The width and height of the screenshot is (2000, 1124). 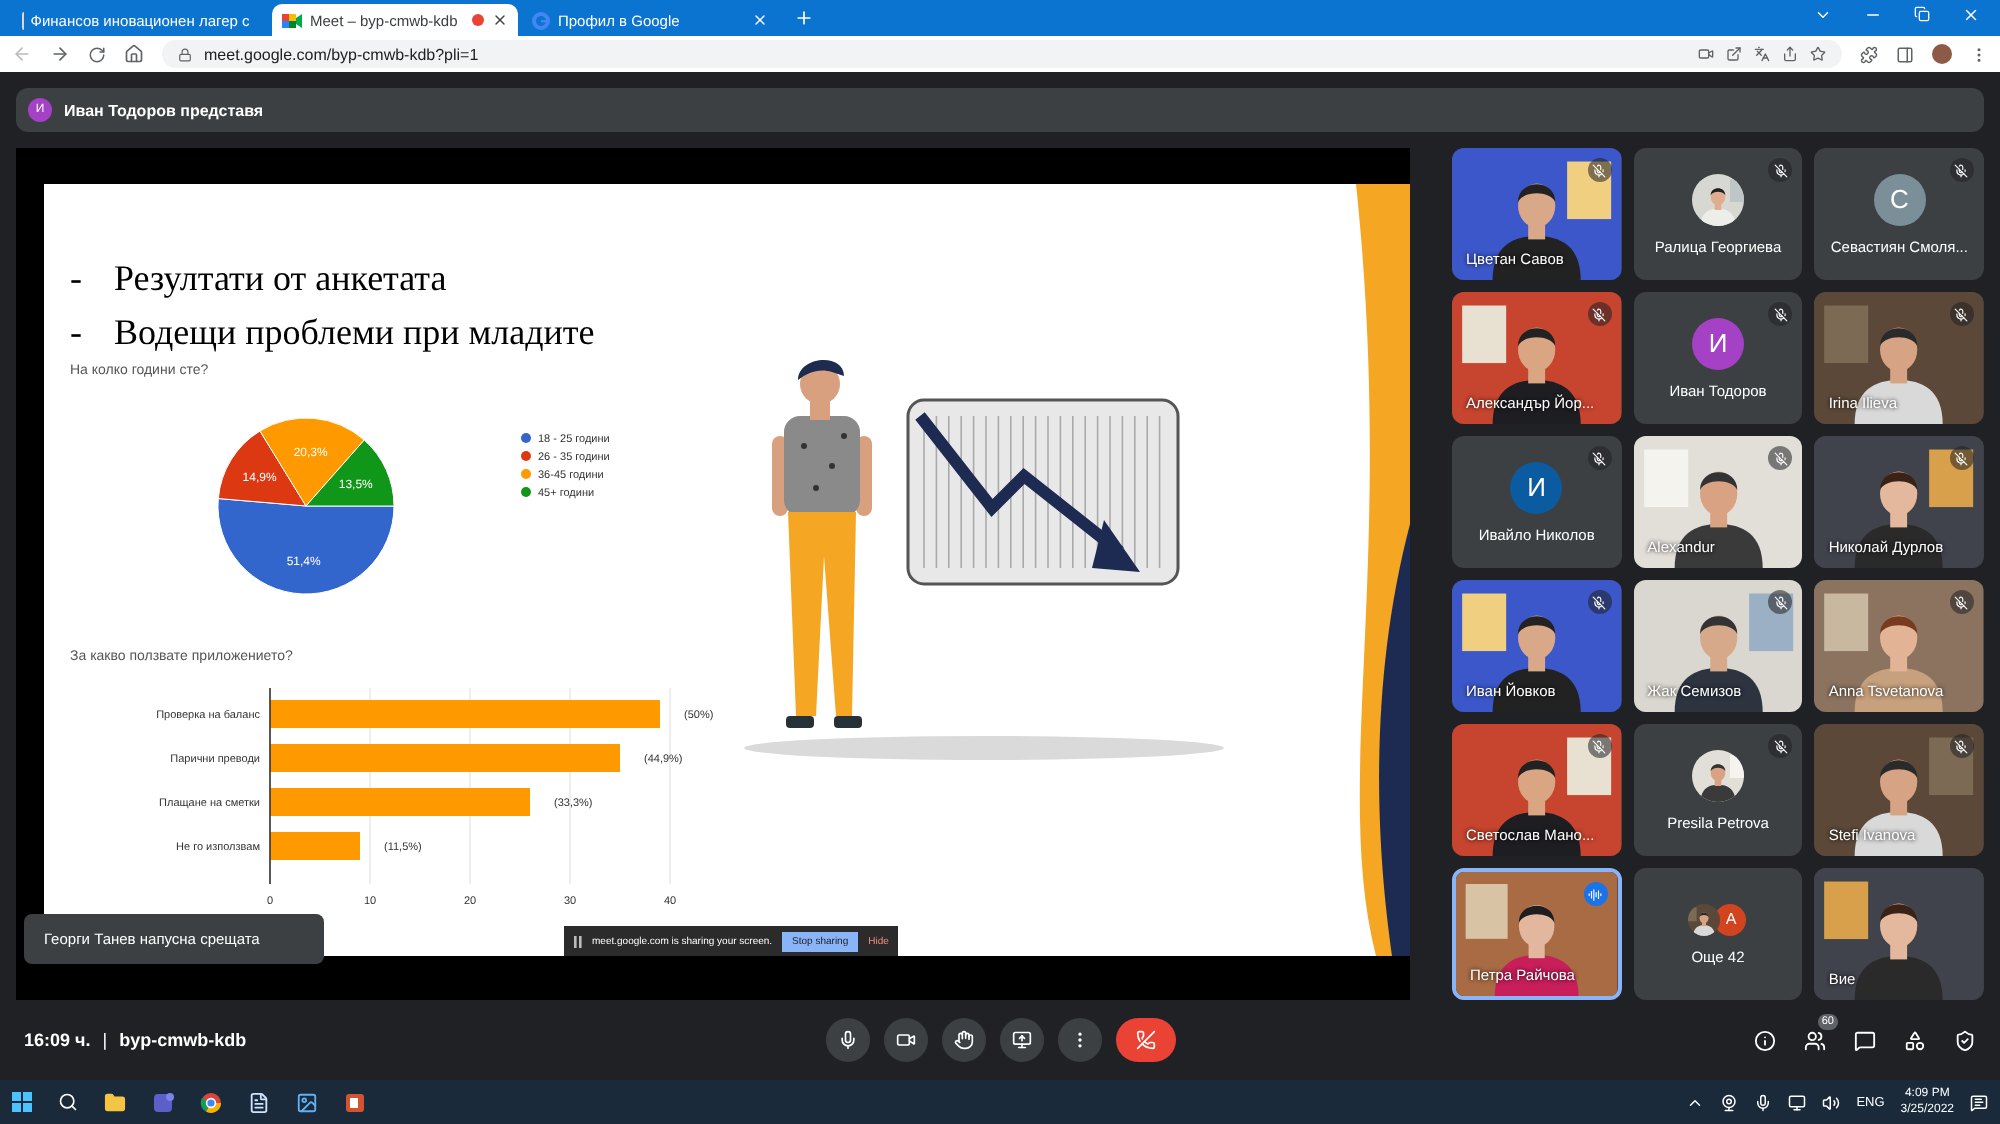 I want to click on microphone-button, so click(x=847, y=1040).